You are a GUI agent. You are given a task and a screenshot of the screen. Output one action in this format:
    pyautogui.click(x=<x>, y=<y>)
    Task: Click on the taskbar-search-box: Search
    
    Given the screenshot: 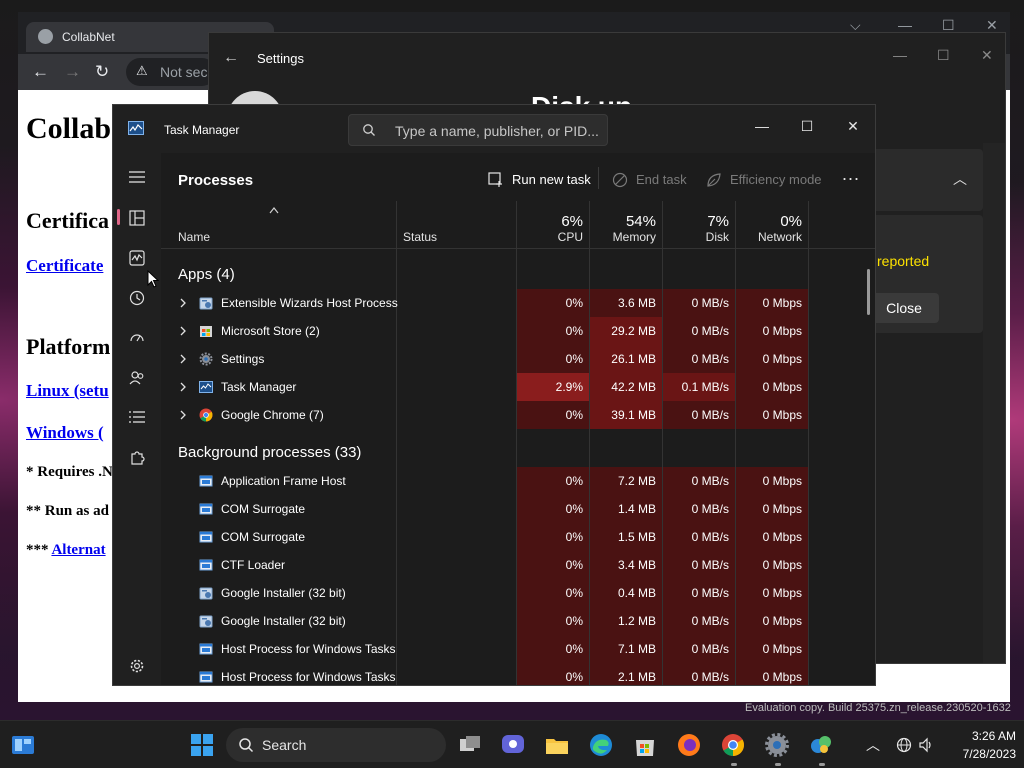 What is the action you would take?
    pyautogui.click(x=336, y=745)
    